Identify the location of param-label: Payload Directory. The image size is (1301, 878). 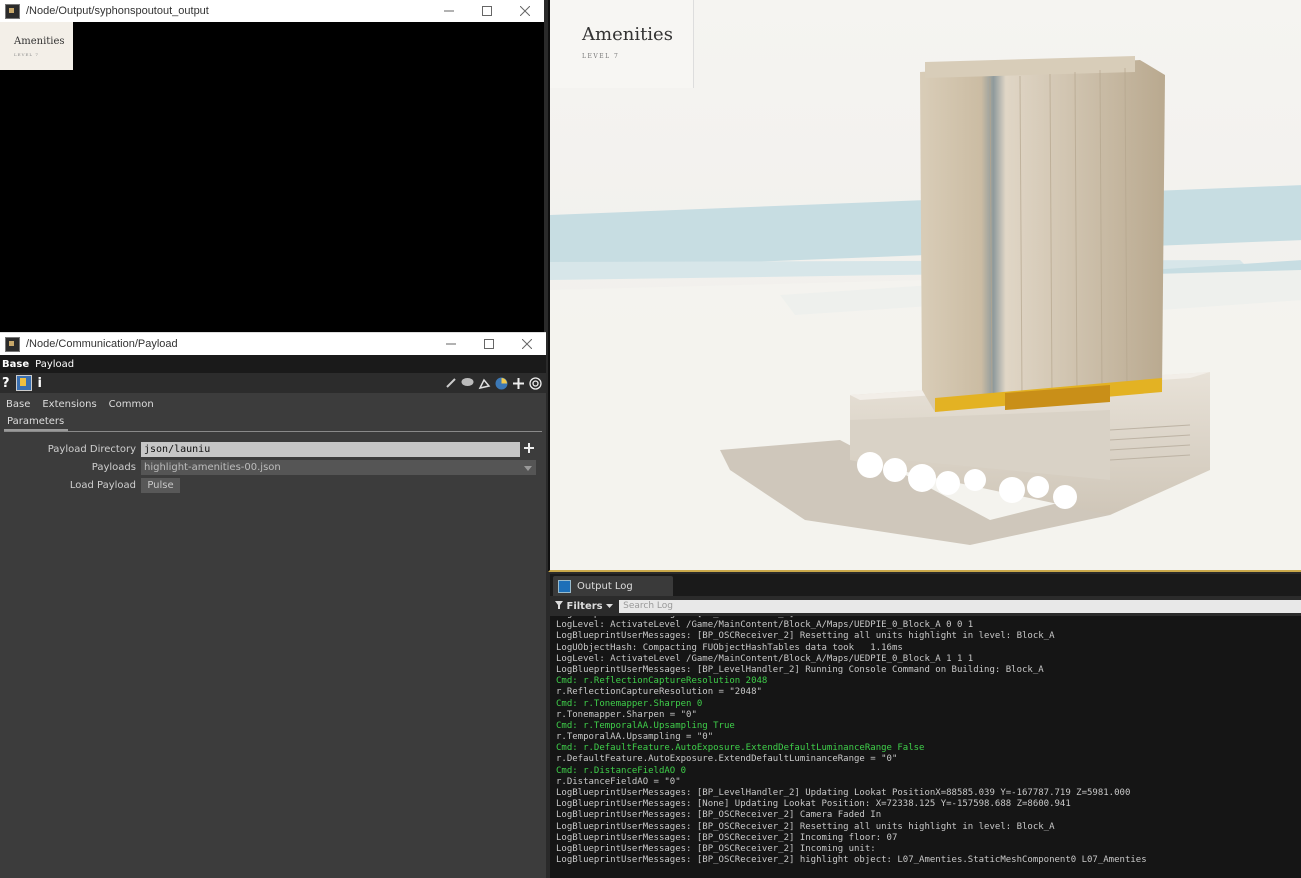
(91, 449).